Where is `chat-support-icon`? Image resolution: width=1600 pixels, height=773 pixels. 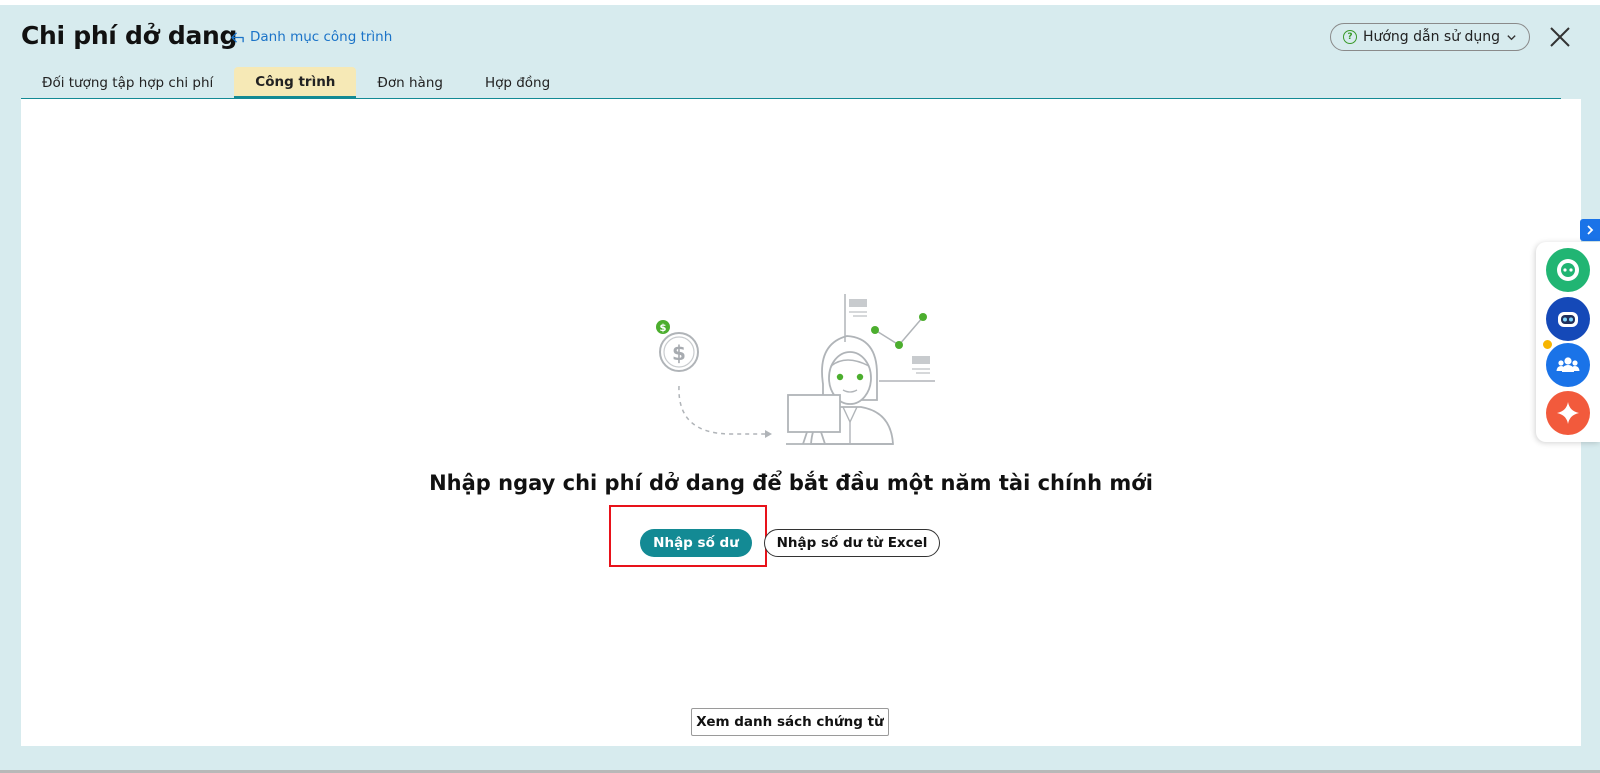 chat-support-icon is located at coordinates (1568, 270).